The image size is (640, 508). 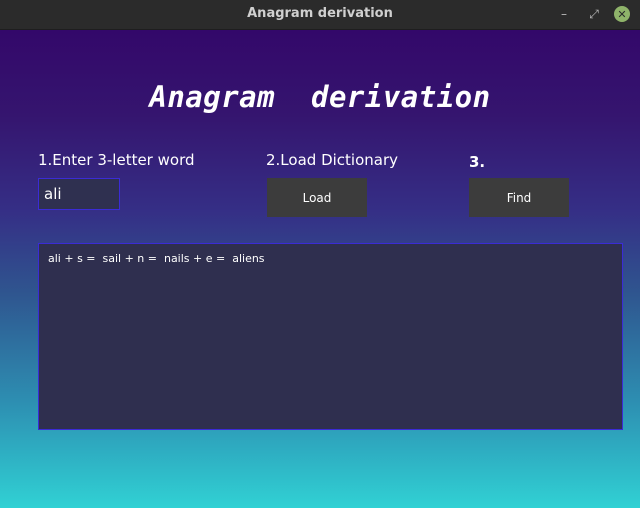 What do you see at coordinates (519, 197) in the screenshot?
I see `find-button: Find` at bounding box center [519, 197].